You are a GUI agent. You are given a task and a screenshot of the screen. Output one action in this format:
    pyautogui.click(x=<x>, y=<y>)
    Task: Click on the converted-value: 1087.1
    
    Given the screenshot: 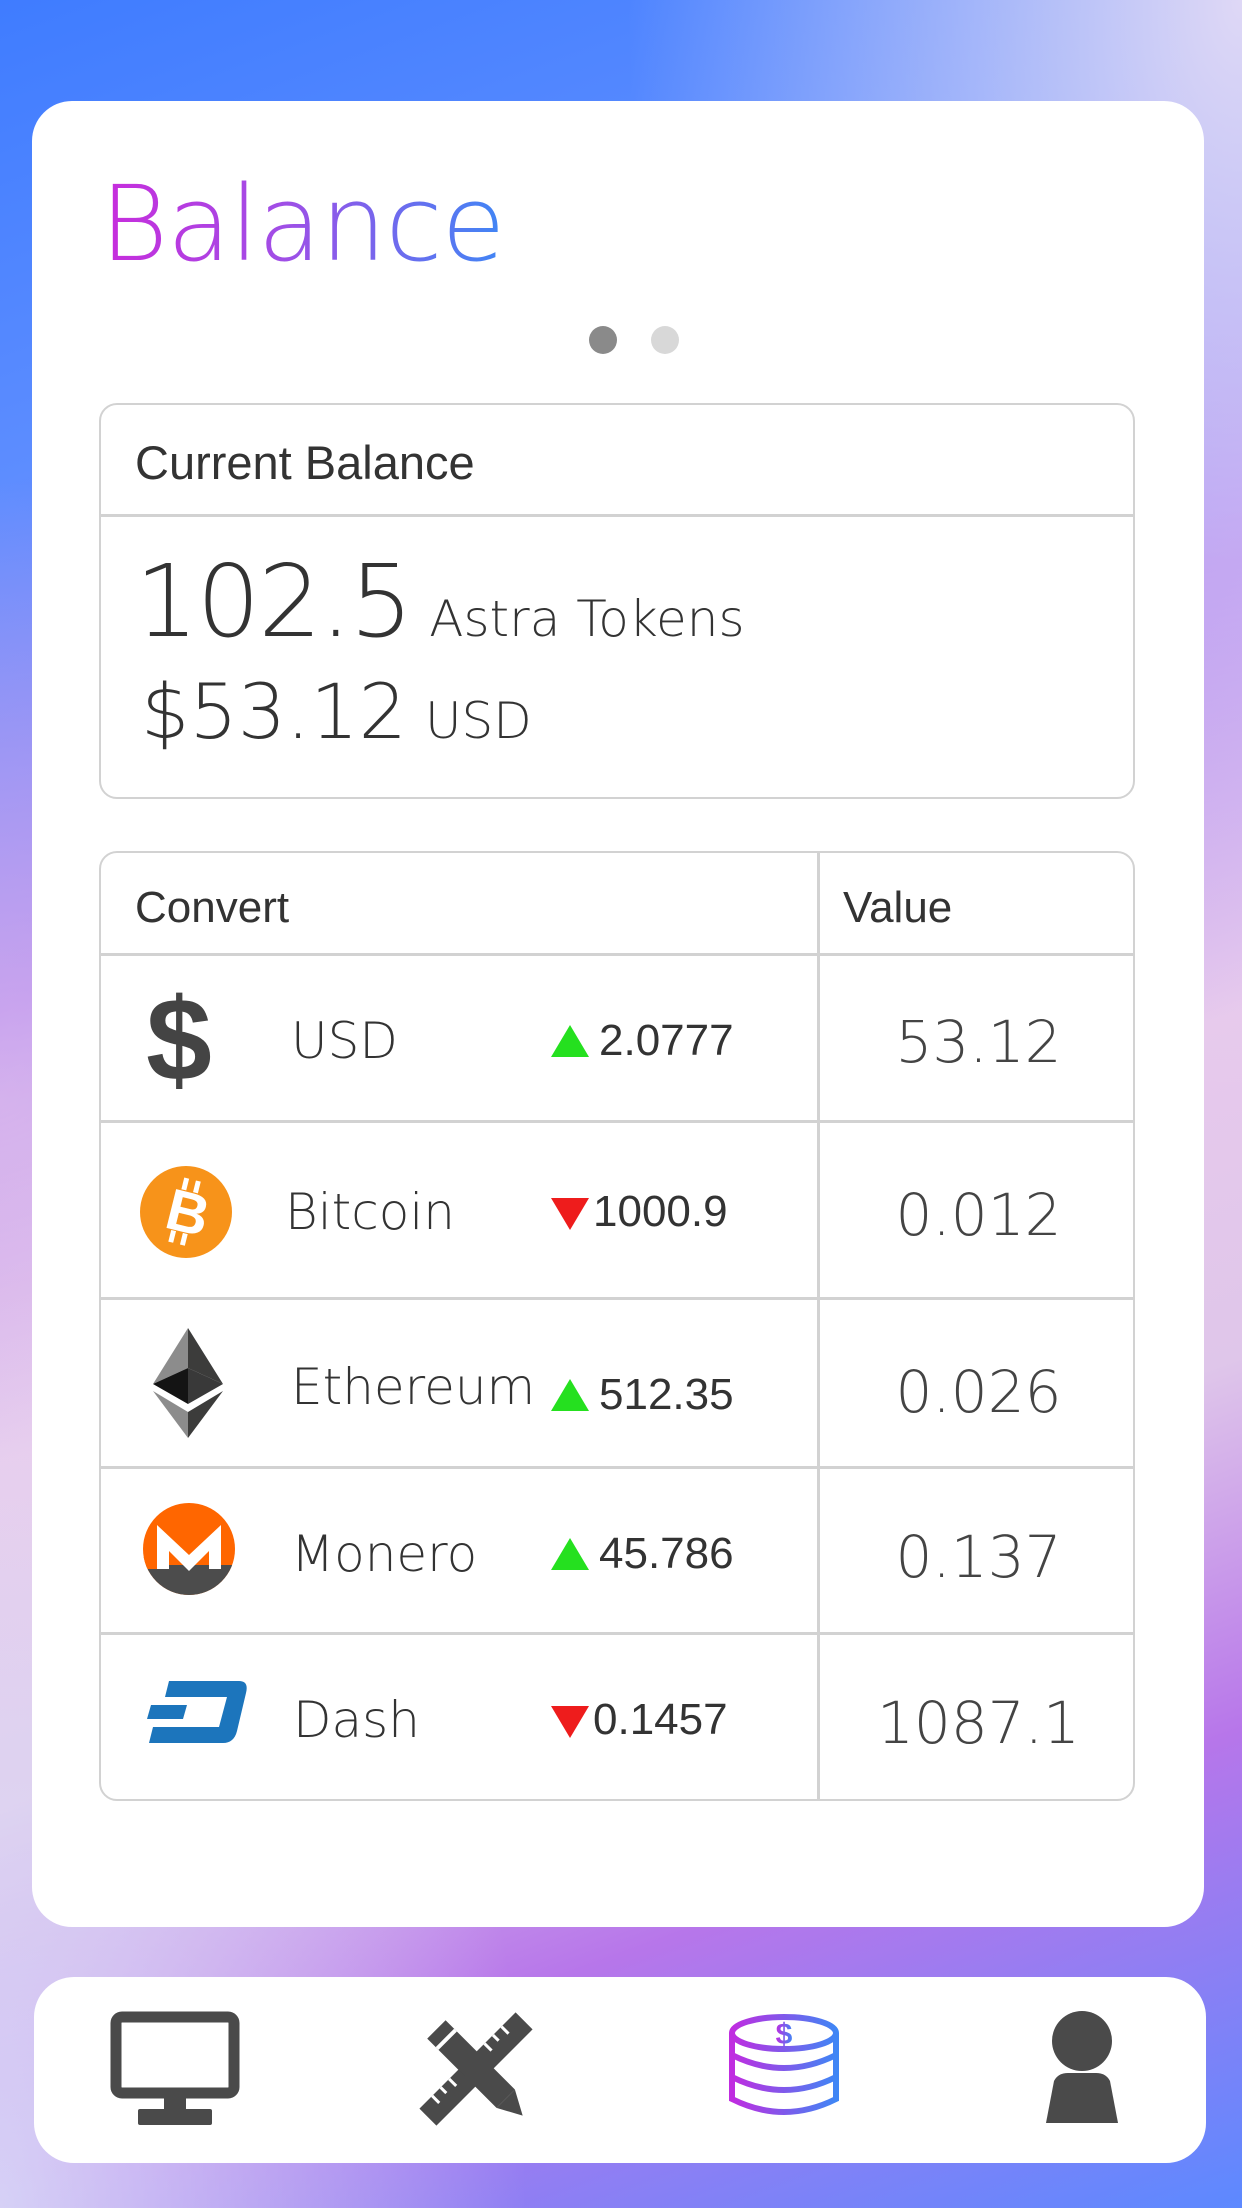 What is the action you would take?
    pyautogui.click(x=978, y=1723)
    